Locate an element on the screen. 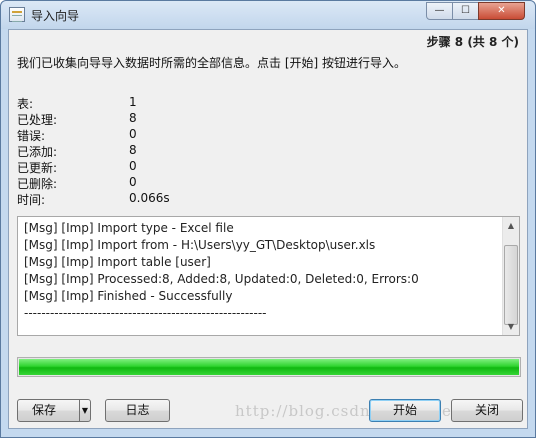  save-dropdown-button: ▼ is located at coordinates (85, 410).